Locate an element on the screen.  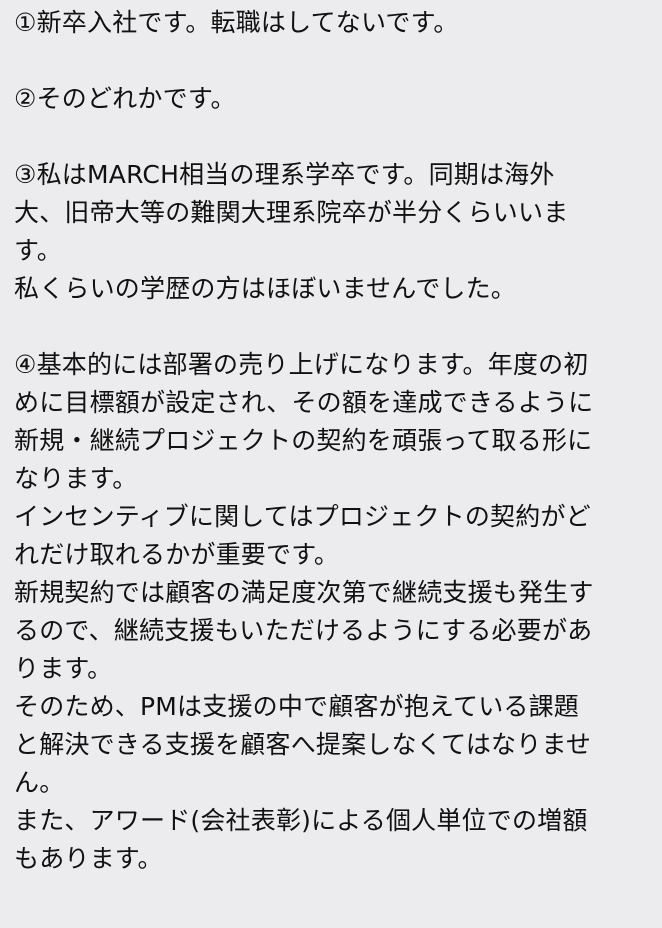
text-line: めに目標額が設定され、その額を達成できるように is located at coordinates (304, 402).